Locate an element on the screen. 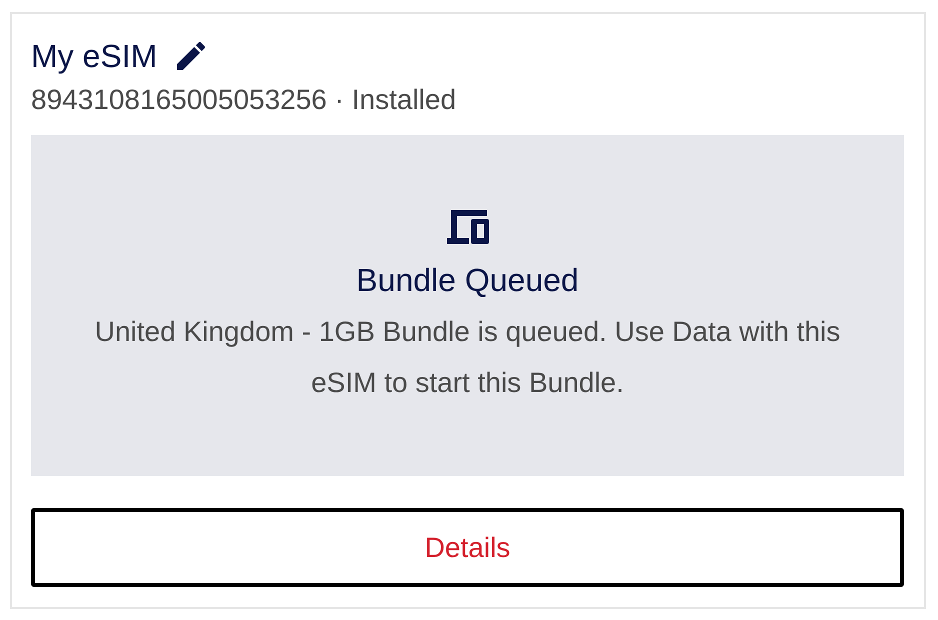 Image resolution: width=938 pixels, height=620 pixels. edit-button is located at coordinates (191, 56).